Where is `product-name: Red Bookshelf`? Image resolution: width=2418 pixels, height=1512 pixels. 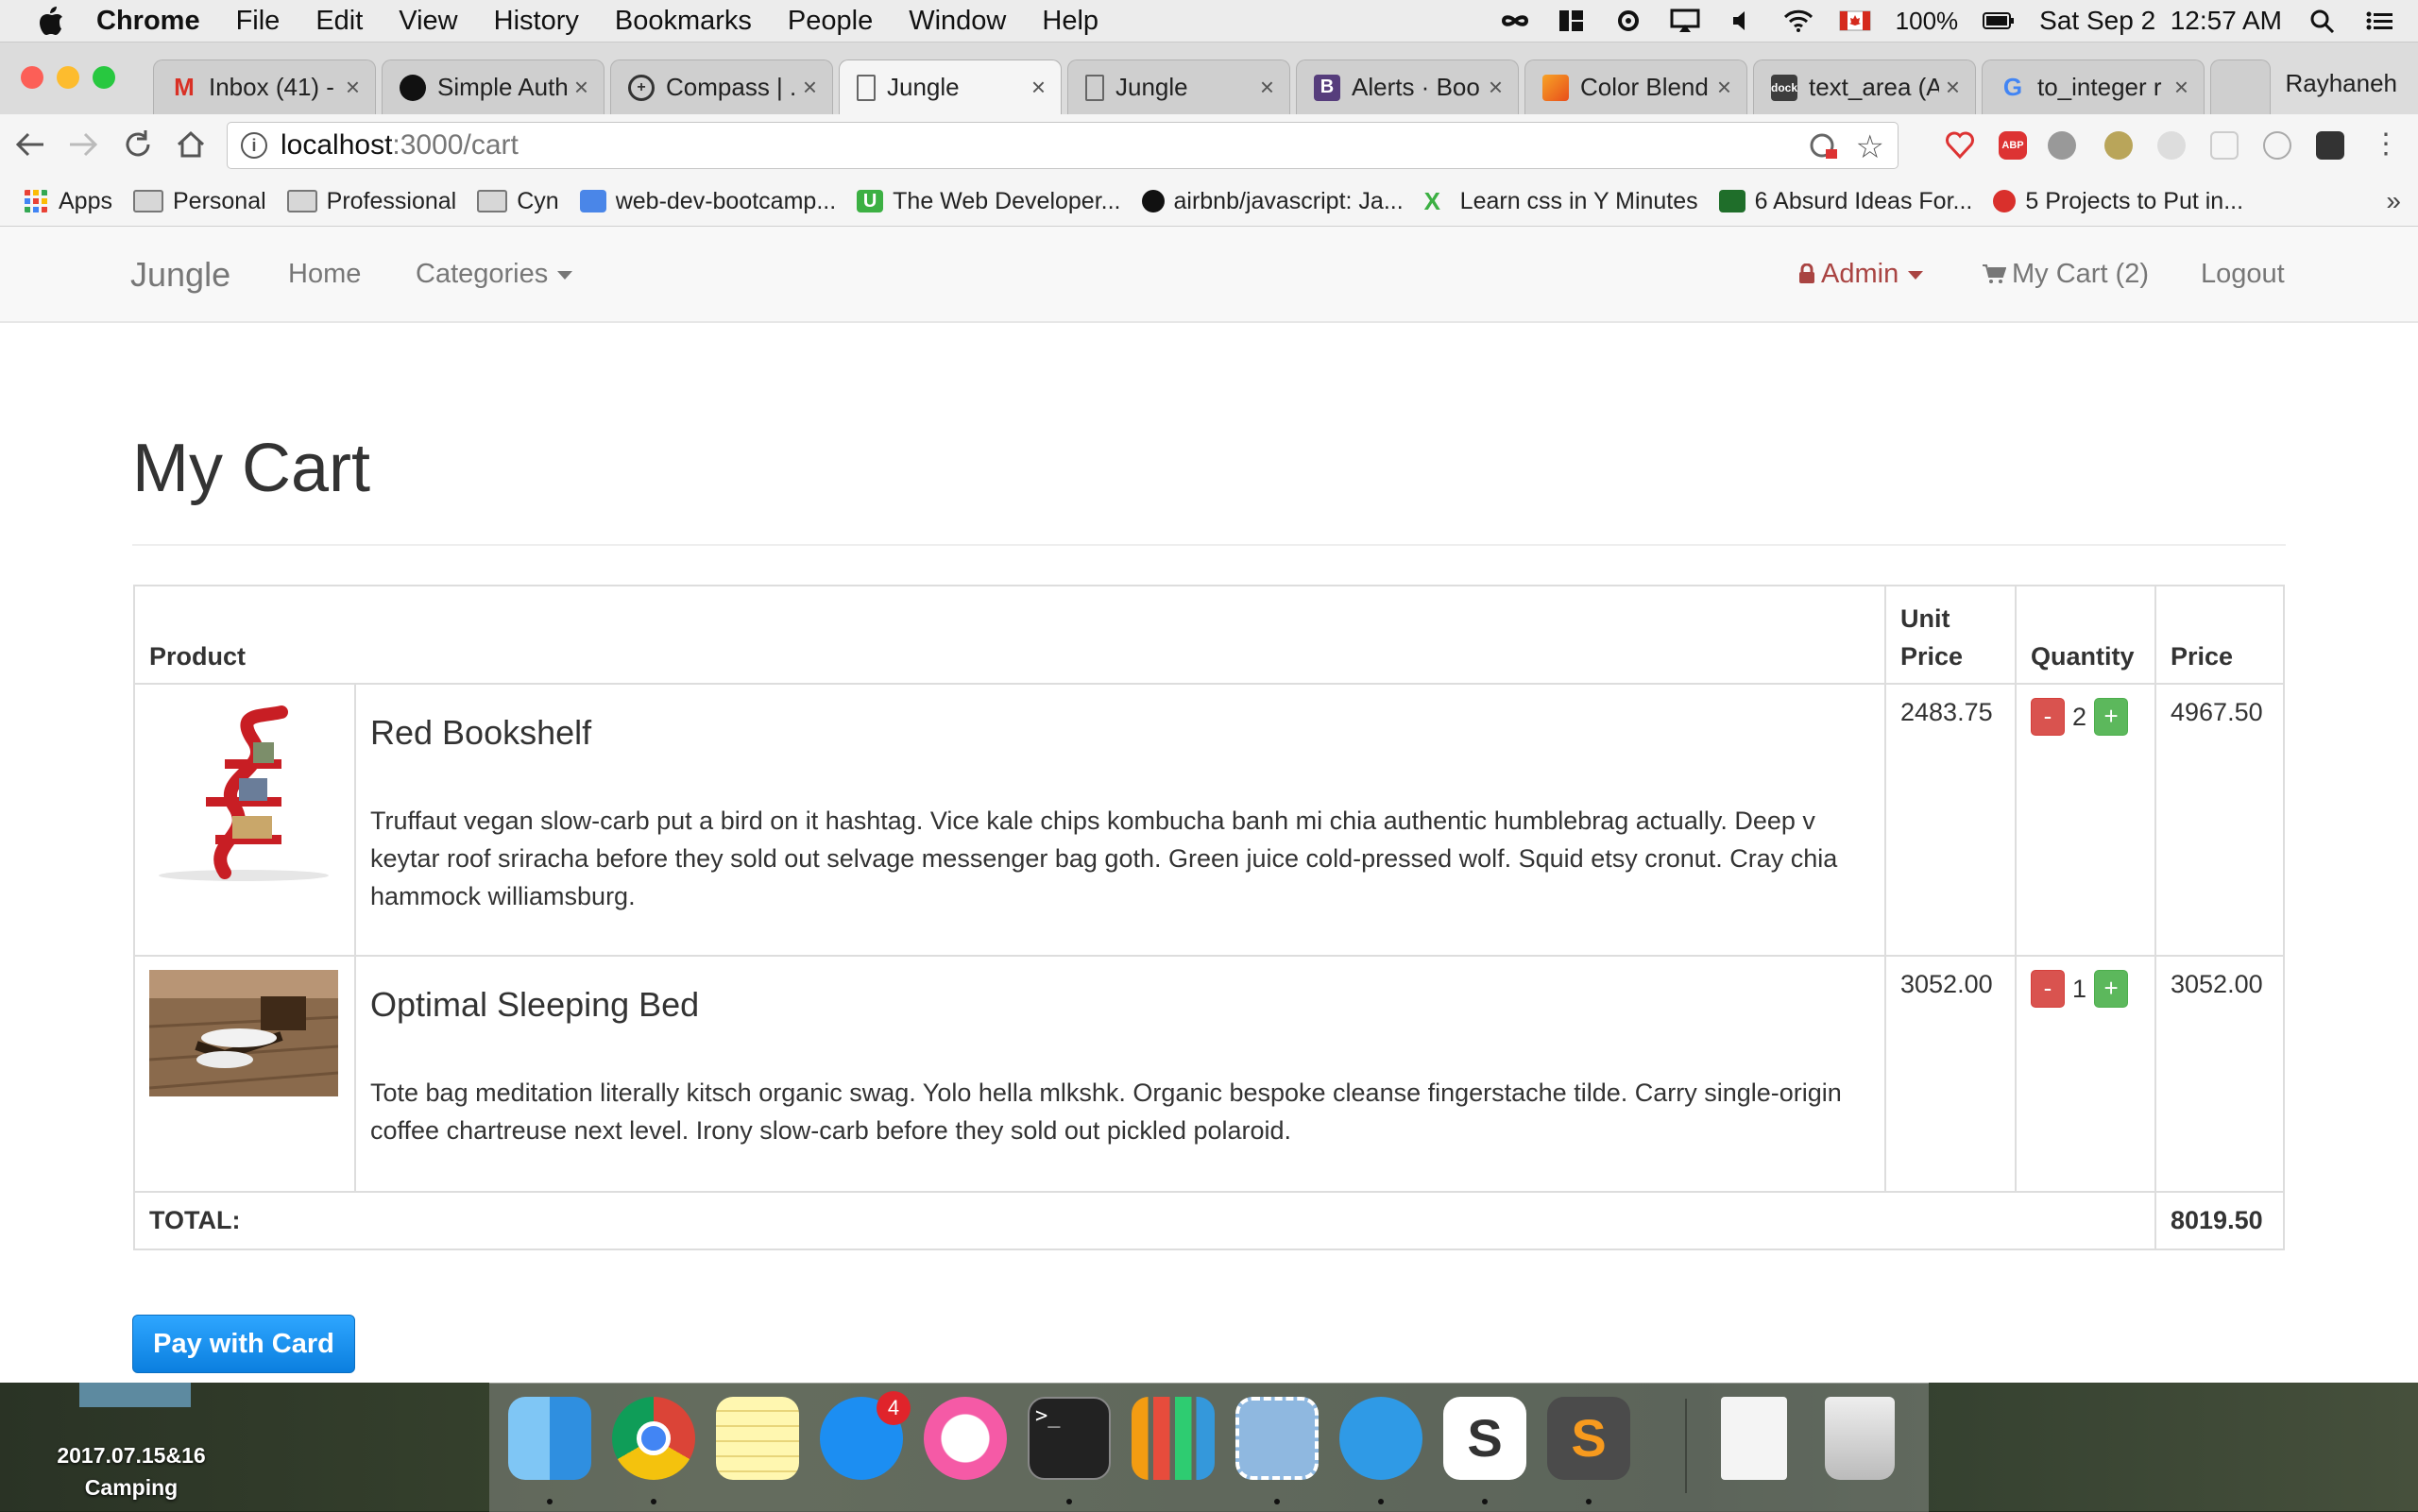 product-name: Red Bookshelf is located at coordinates (1120, 733).